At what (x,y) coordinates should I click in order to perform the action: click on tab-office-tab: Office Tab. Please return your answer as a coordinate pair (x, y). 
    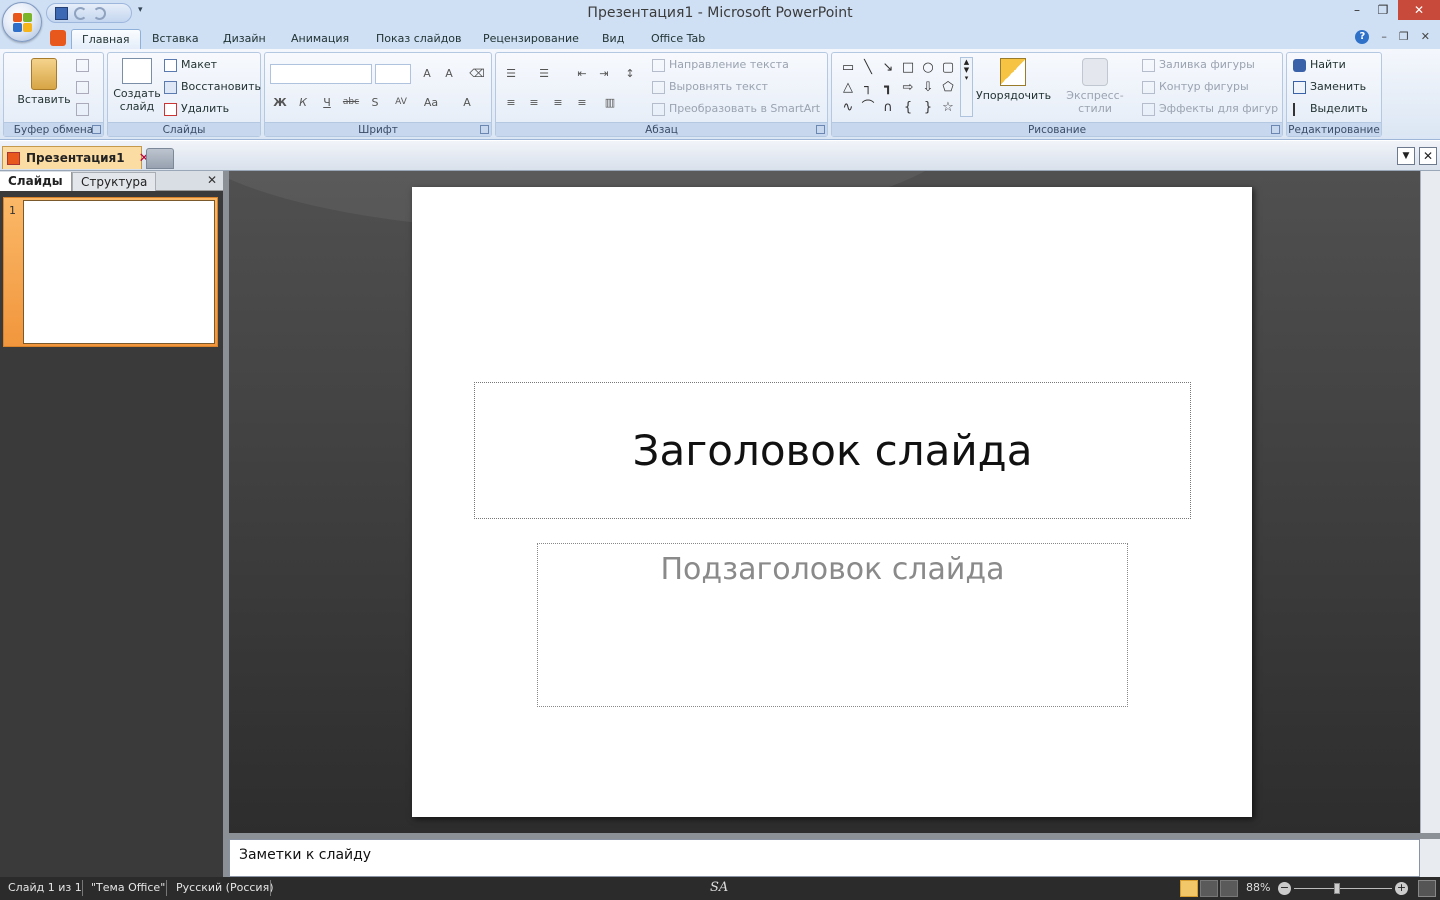
    Looking at the image, I should click on (678, 39).